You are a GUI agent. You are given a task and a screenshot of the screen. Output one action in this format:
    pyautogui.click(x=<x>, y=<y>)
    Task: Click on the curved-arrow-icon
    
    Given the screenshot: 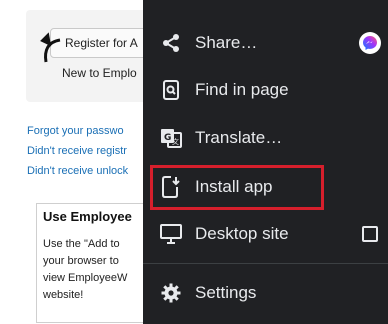 What is the action you would take?
    pyautogui.click(x=50, y=47)
    